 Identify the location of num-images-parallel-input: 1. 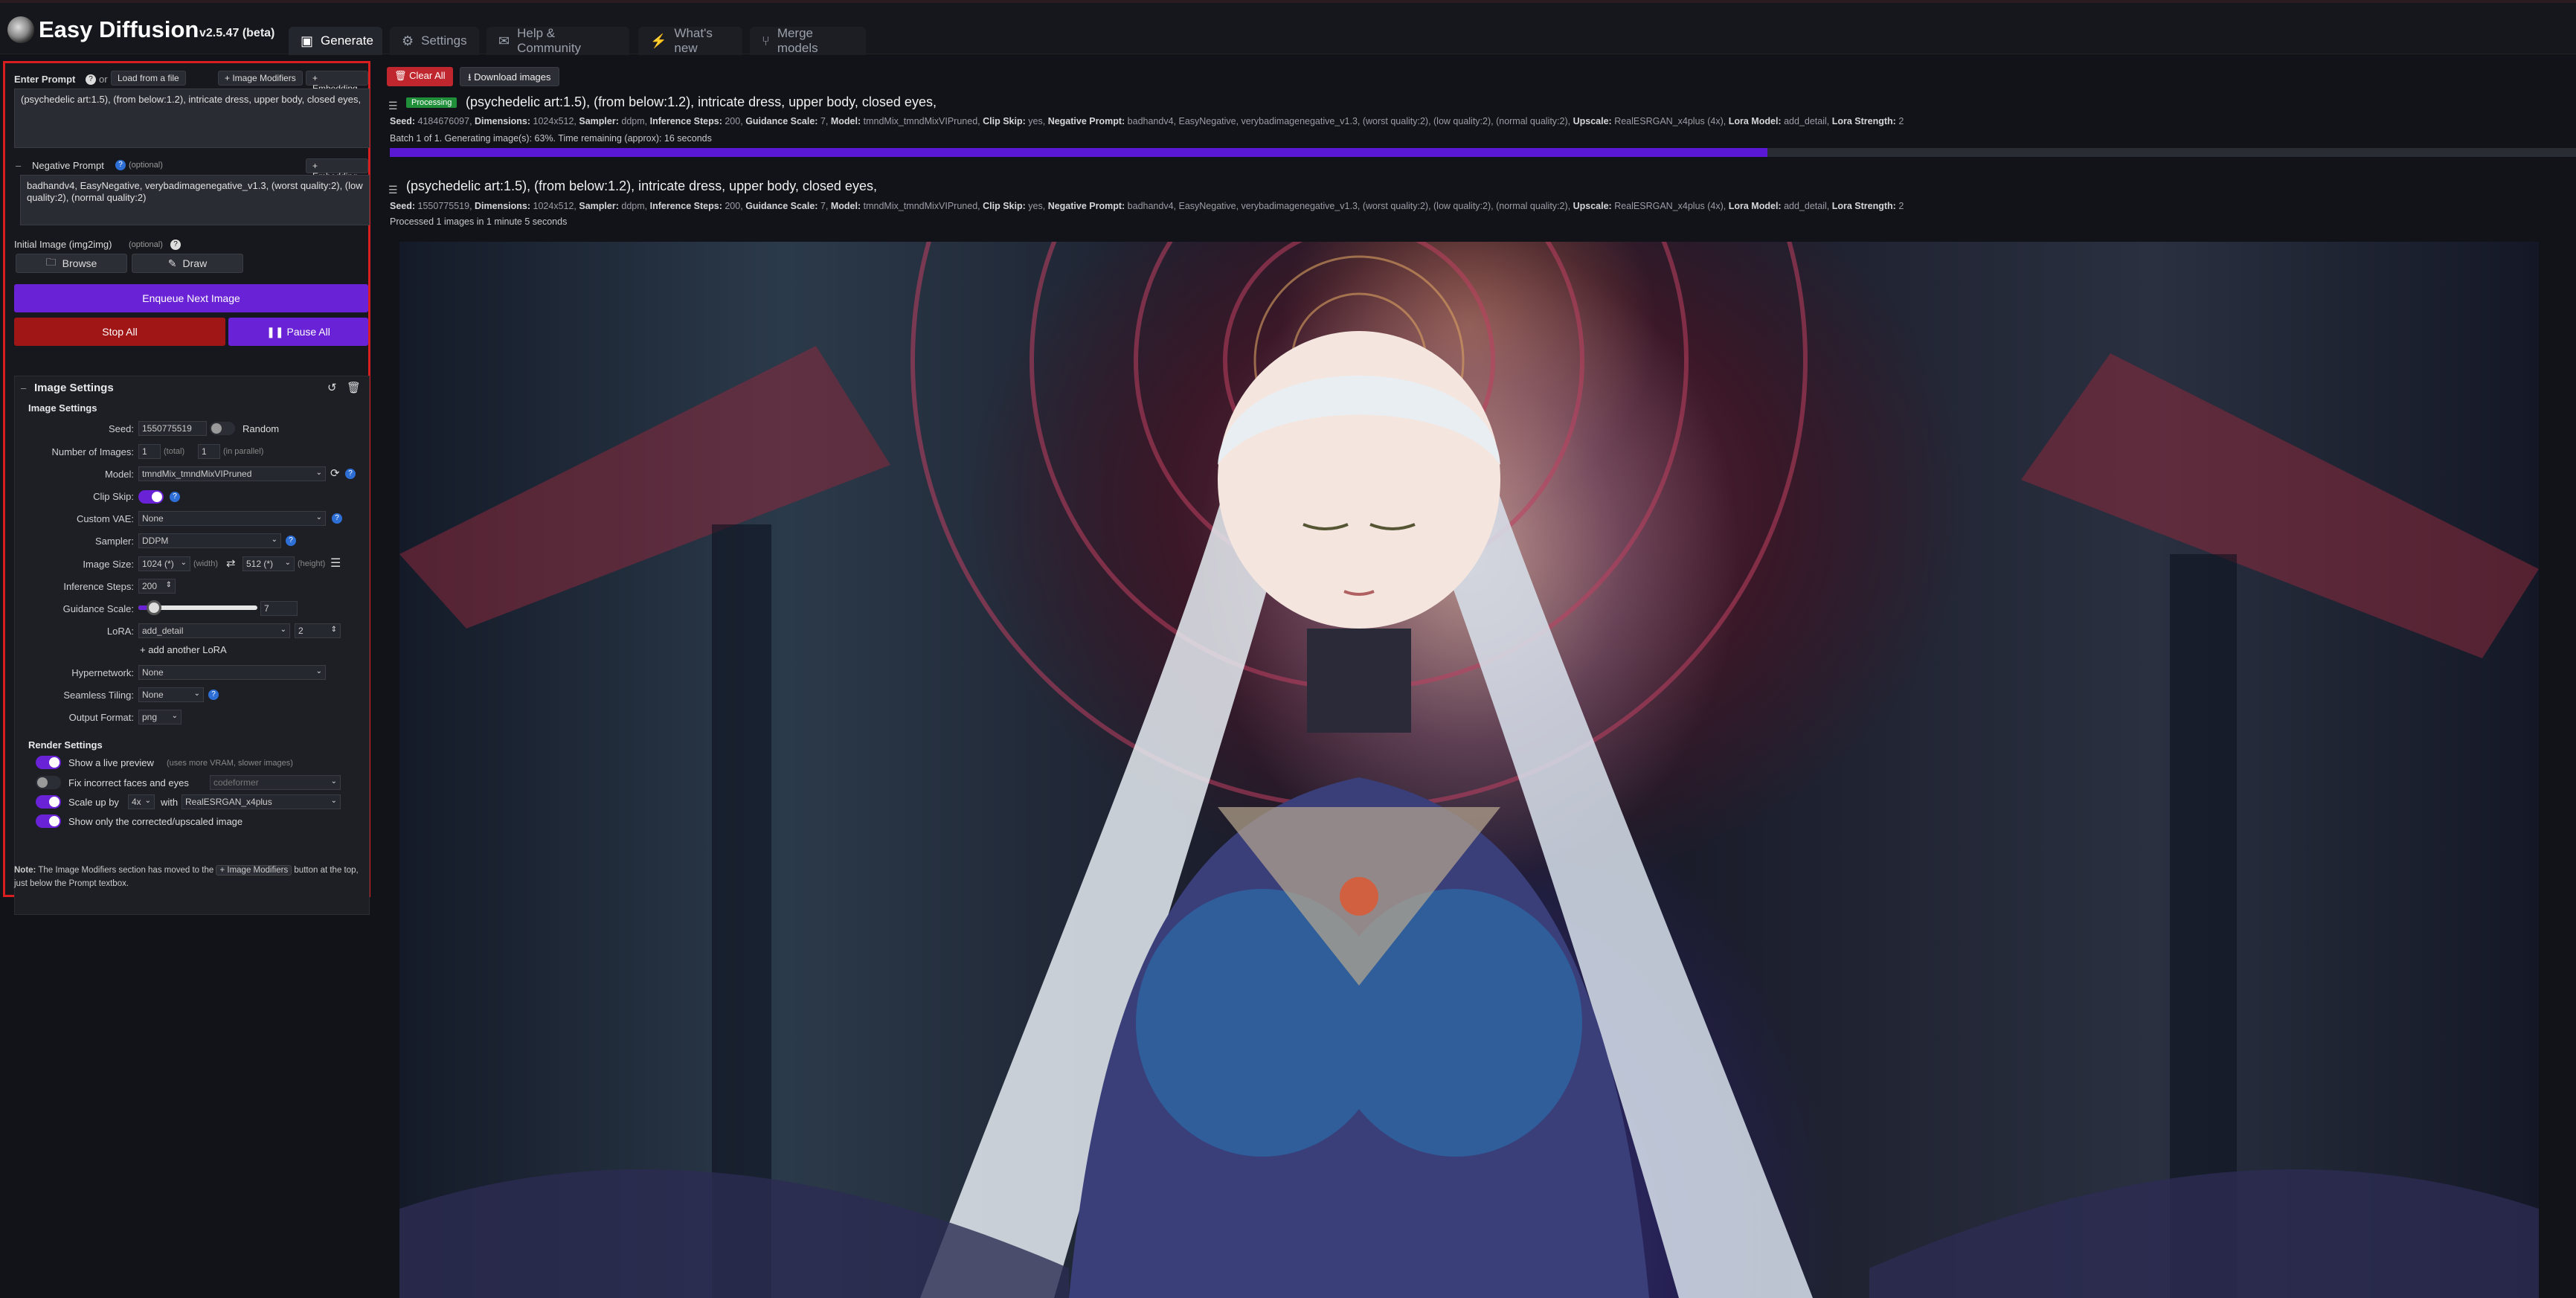
(209, 451).